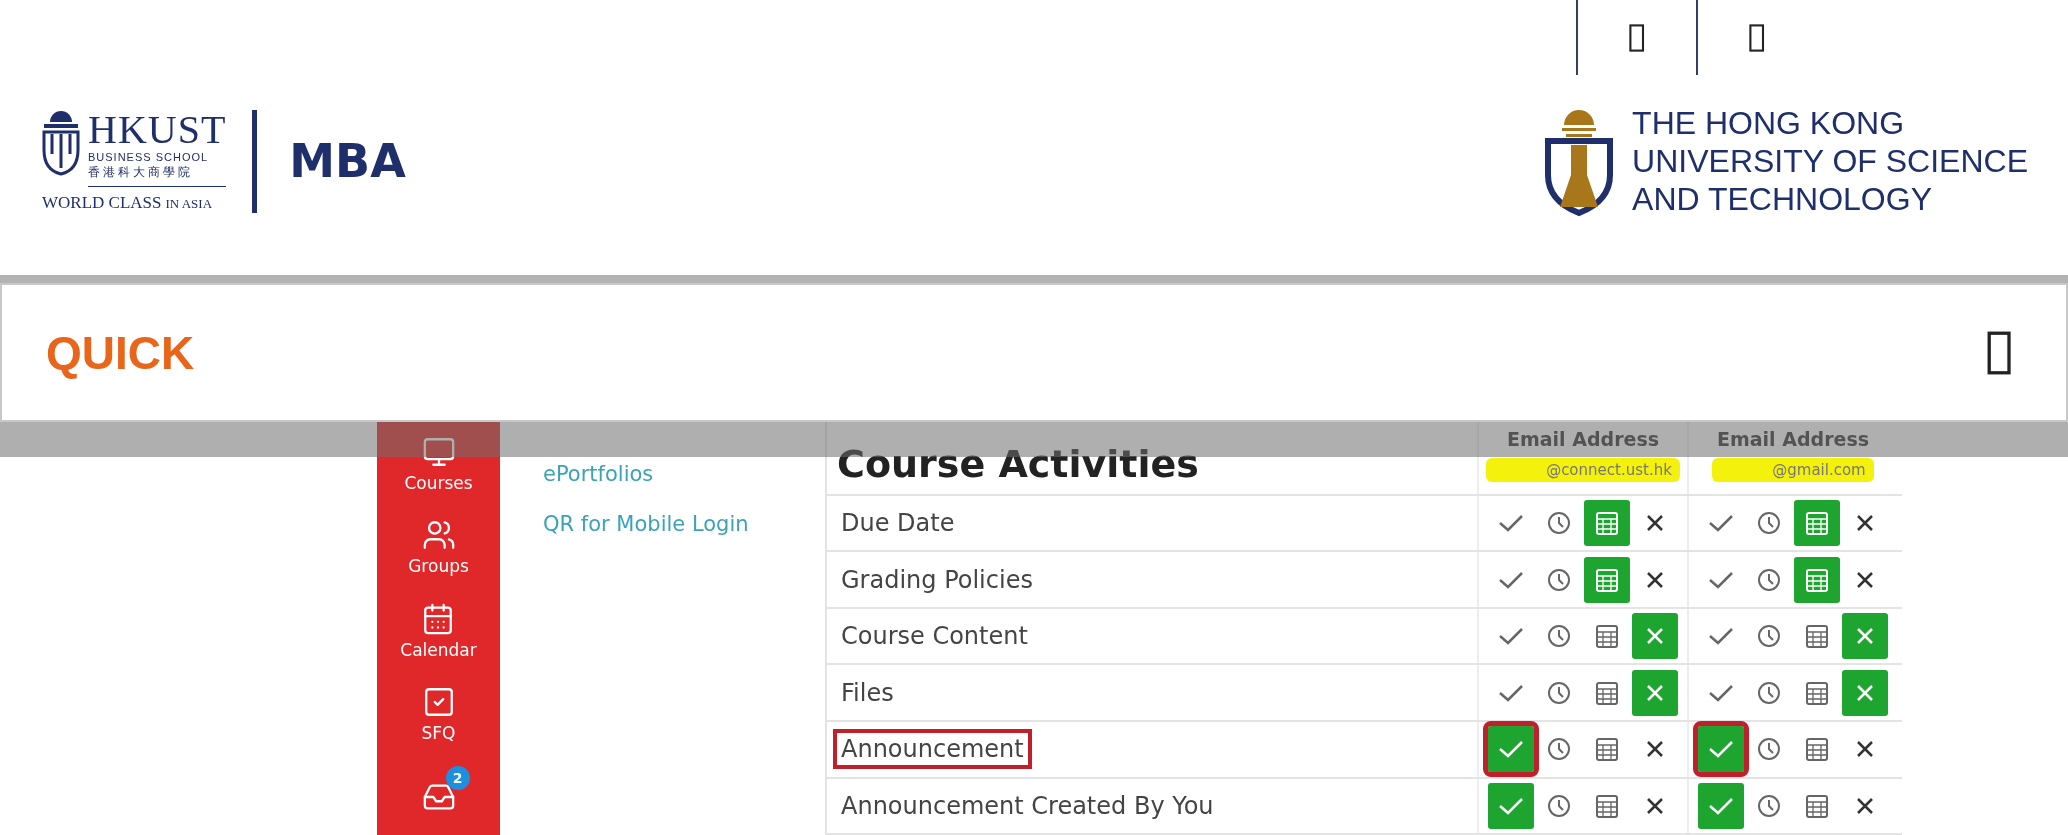 Image resolution: width=2068 pixels, height=835 pixels. Describe the element at coordinates (898, 524) in the screenshot. I see `row-label: Due Date` at that location.